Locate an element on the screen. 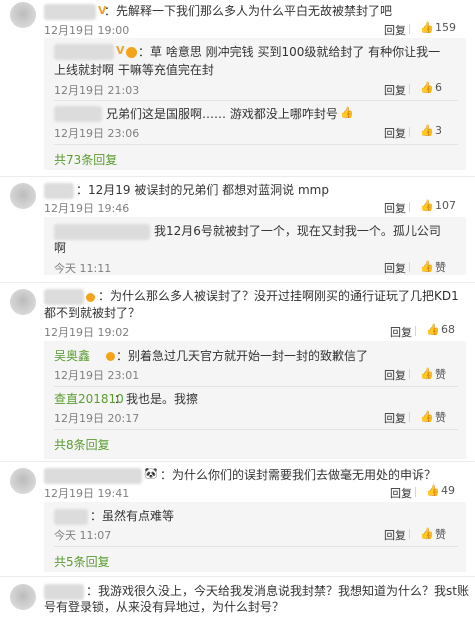  reply-time: 今天 11:07 is located at coordinates (83, 535).